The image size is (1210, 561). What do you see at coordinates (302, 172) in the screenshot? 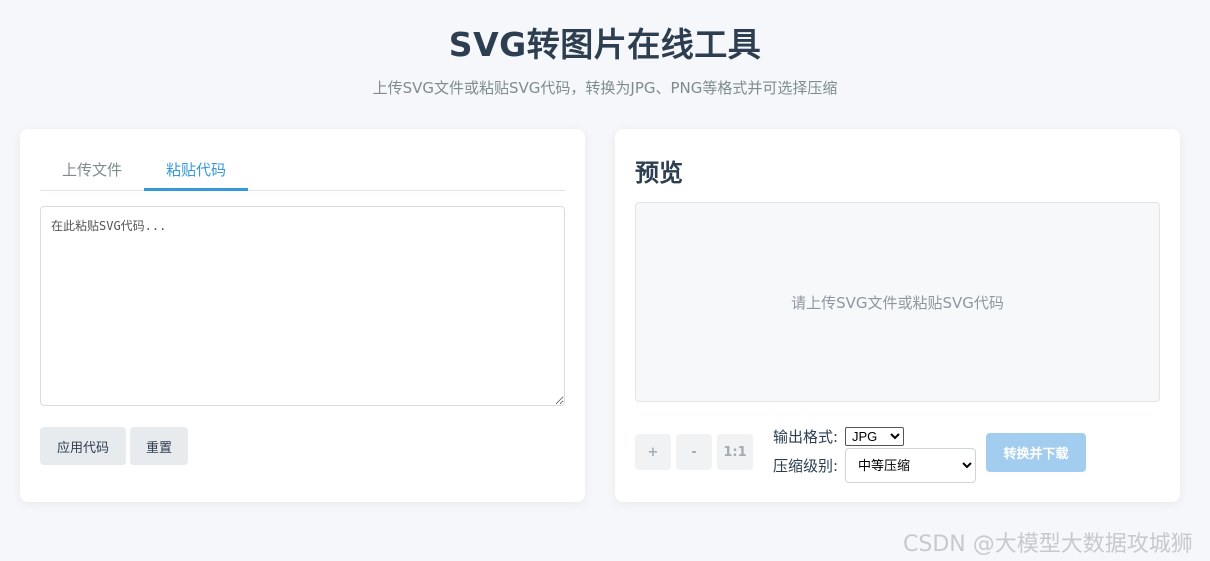
I see `input-tabs: 上传文件 粘贴代码` at bounding box center [302, 172].